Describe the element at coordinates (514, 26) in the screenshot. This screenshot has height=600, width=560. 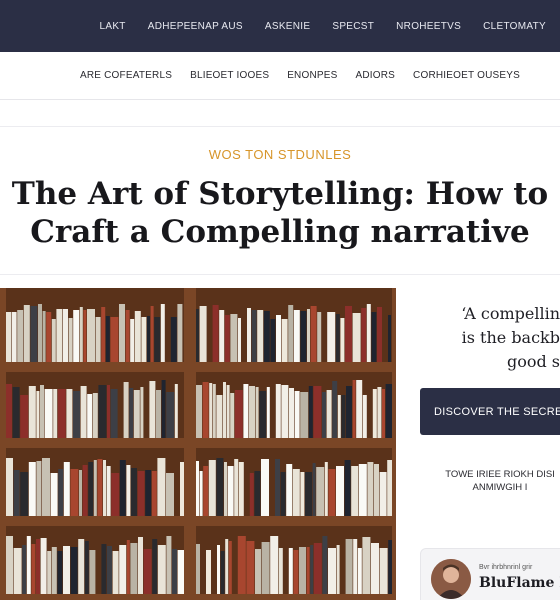
I see `top-nav-item: CLETOMATY` at that location.